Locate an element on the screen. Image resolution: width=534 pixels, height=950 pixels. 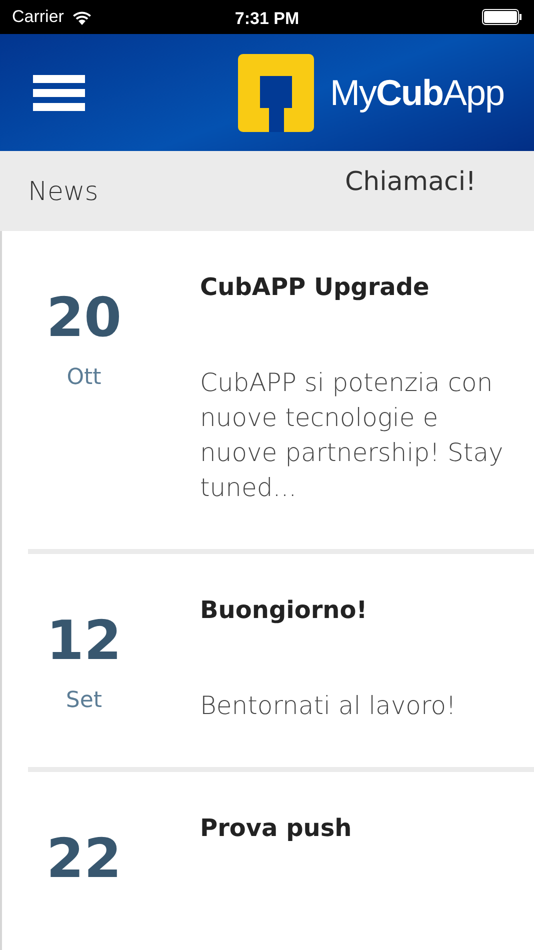
date-month: Set is located at coordinates (84, 701).